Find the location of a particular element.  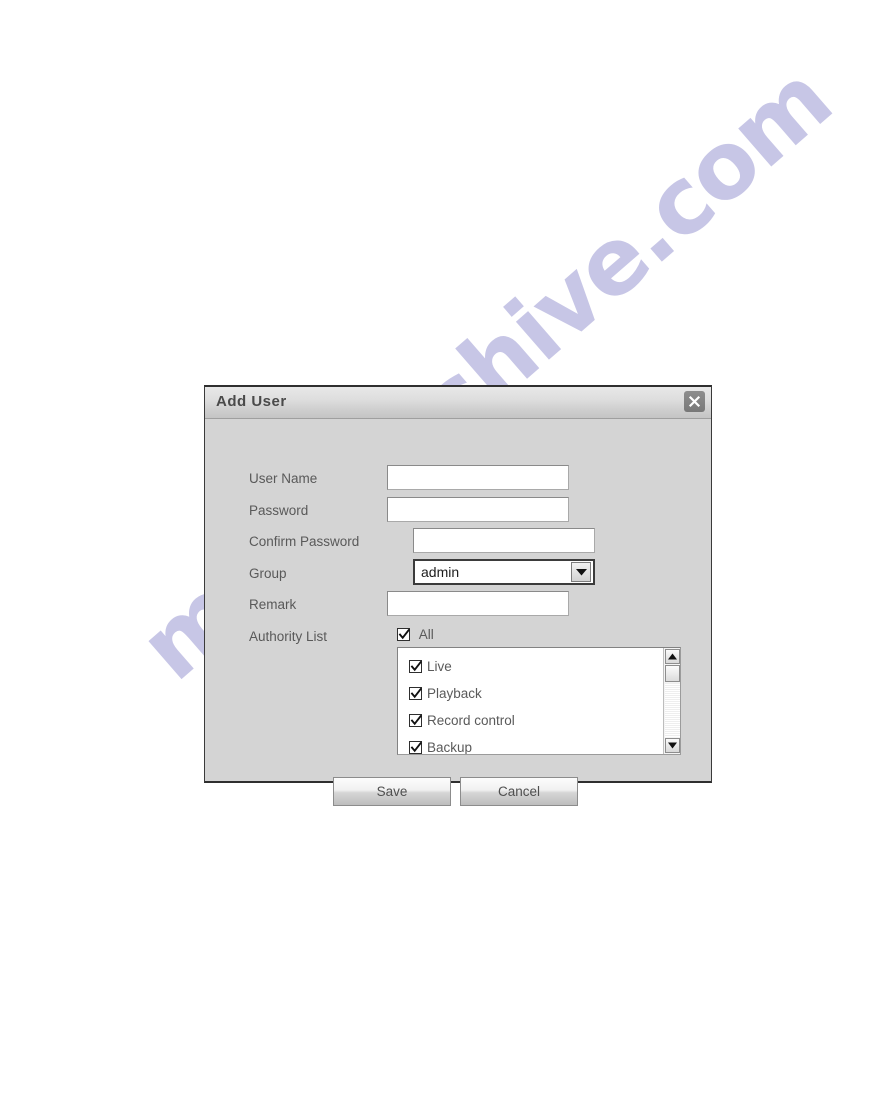

dialog-title: Add User is located at coordinates (251, 401).